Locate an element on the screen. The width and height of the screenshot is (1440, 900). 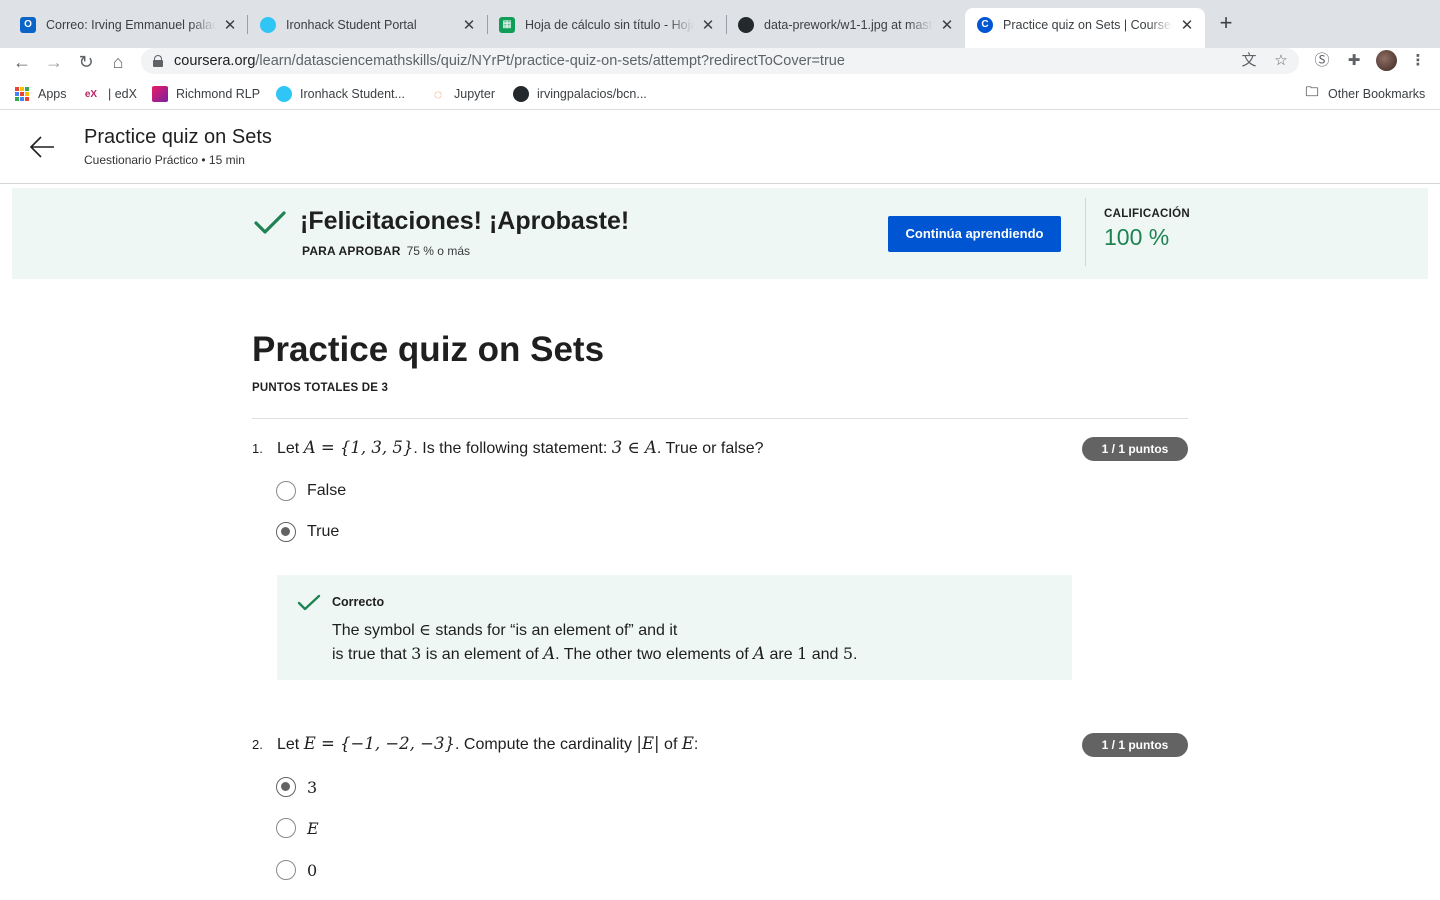
bookmark-star-icon: ☆ is located at coordinates (1281, 61).